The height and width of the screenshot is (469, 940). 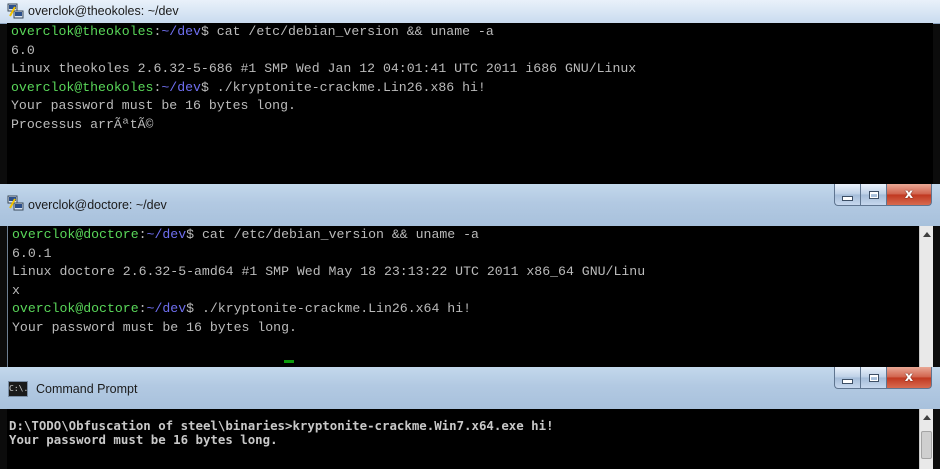 I want to click on console-line: Your password must be 16 bytes long., so click(x=143, y=439).